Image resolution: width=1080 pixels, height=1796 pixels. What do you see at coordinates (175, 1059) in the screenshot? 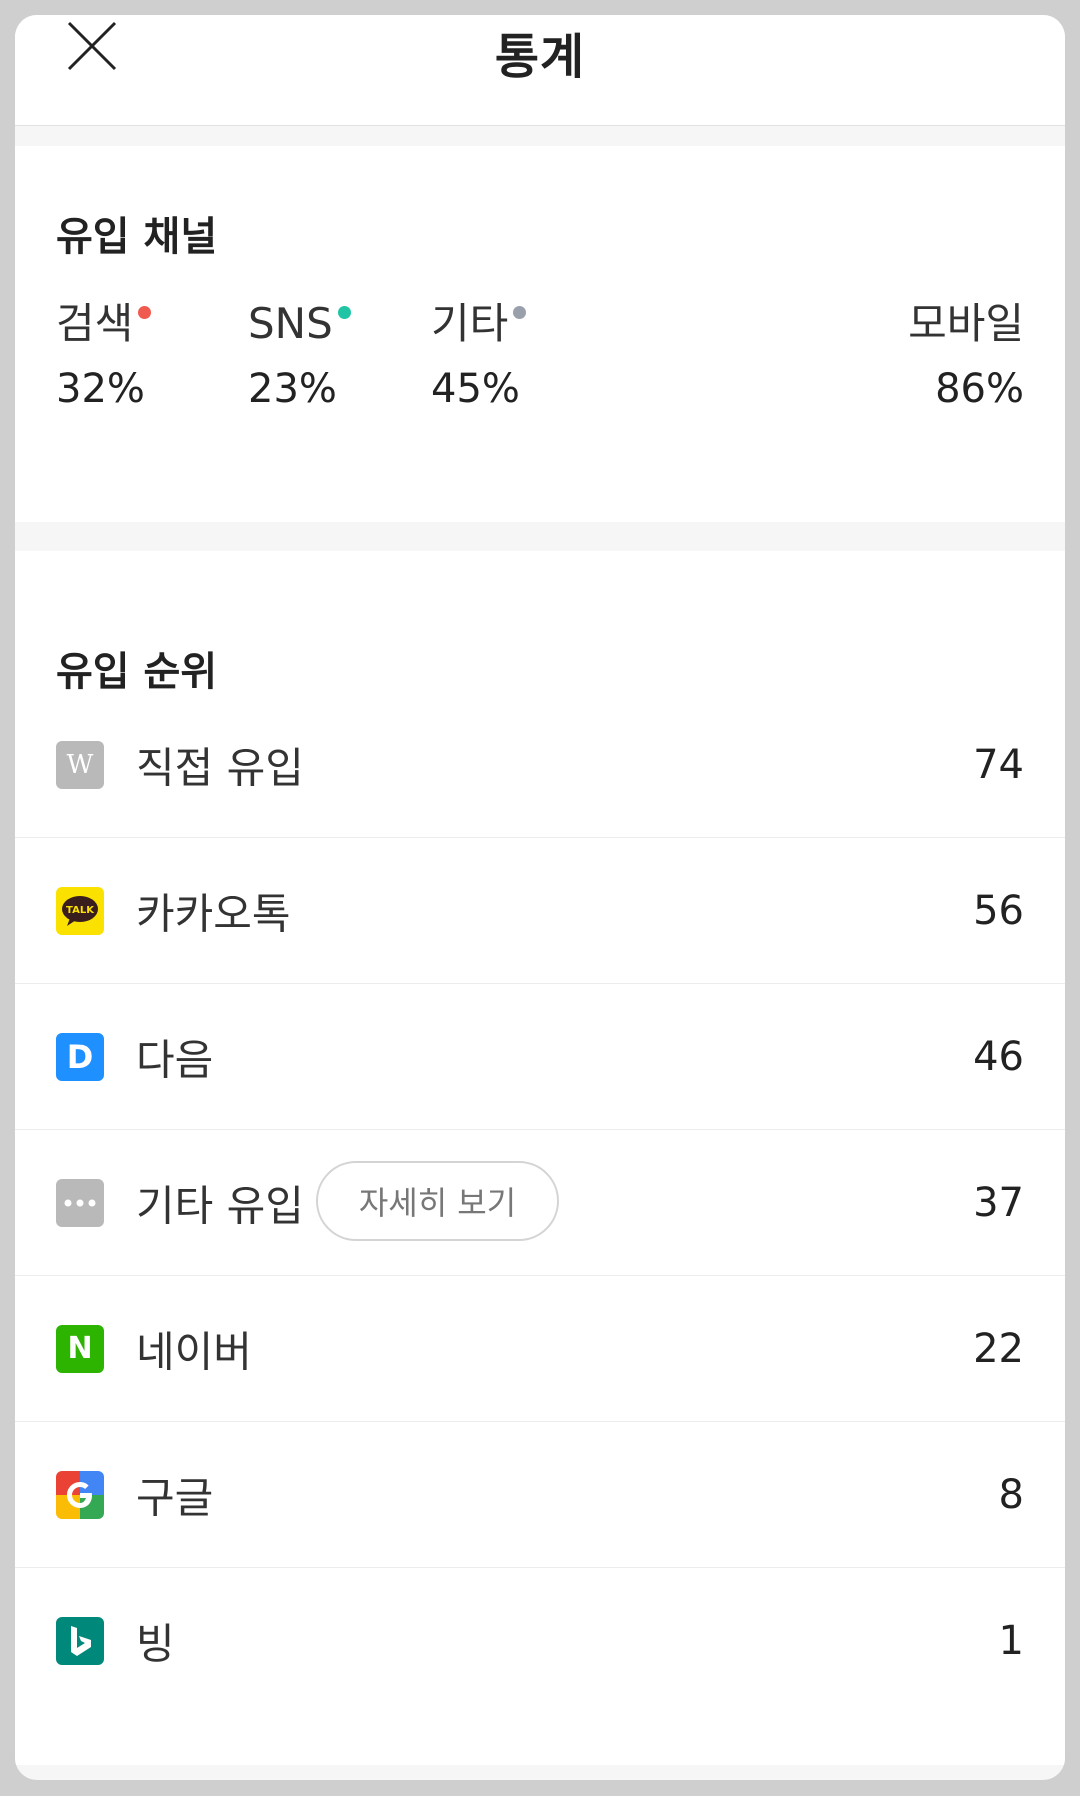
I see `ranking-label: 다음` at bounding box center [175, 1059].